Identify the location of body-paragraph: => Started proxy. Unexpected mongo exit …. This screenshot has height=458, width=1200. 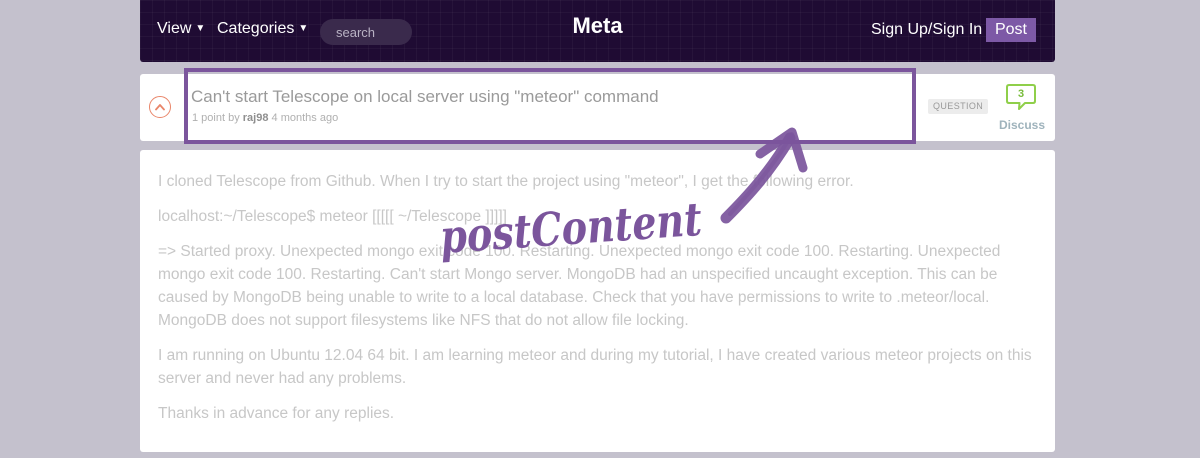
(579, 286).